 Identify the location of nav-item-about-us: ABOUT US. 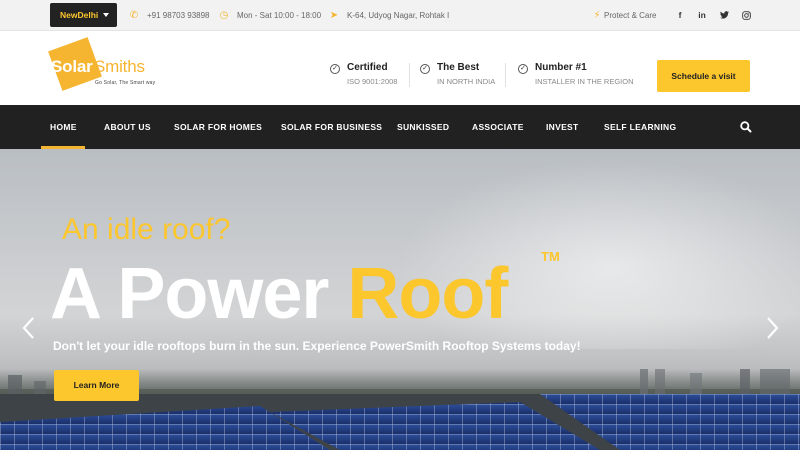
(127, 127).